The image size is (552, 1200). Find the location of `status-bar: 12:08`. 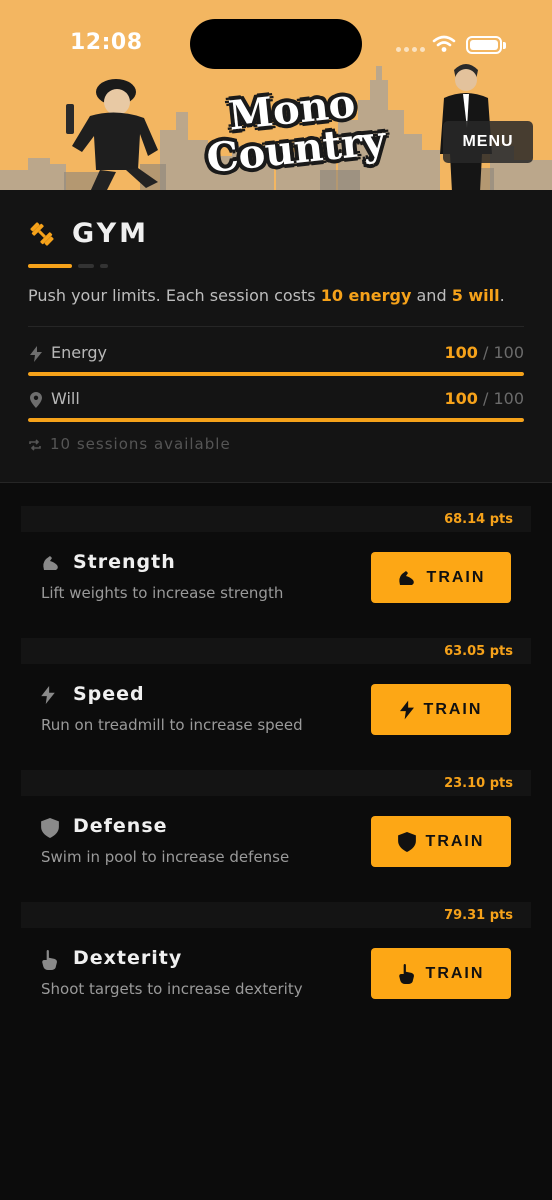

status-bar: 12:08 is located at coordinates (276, 45).